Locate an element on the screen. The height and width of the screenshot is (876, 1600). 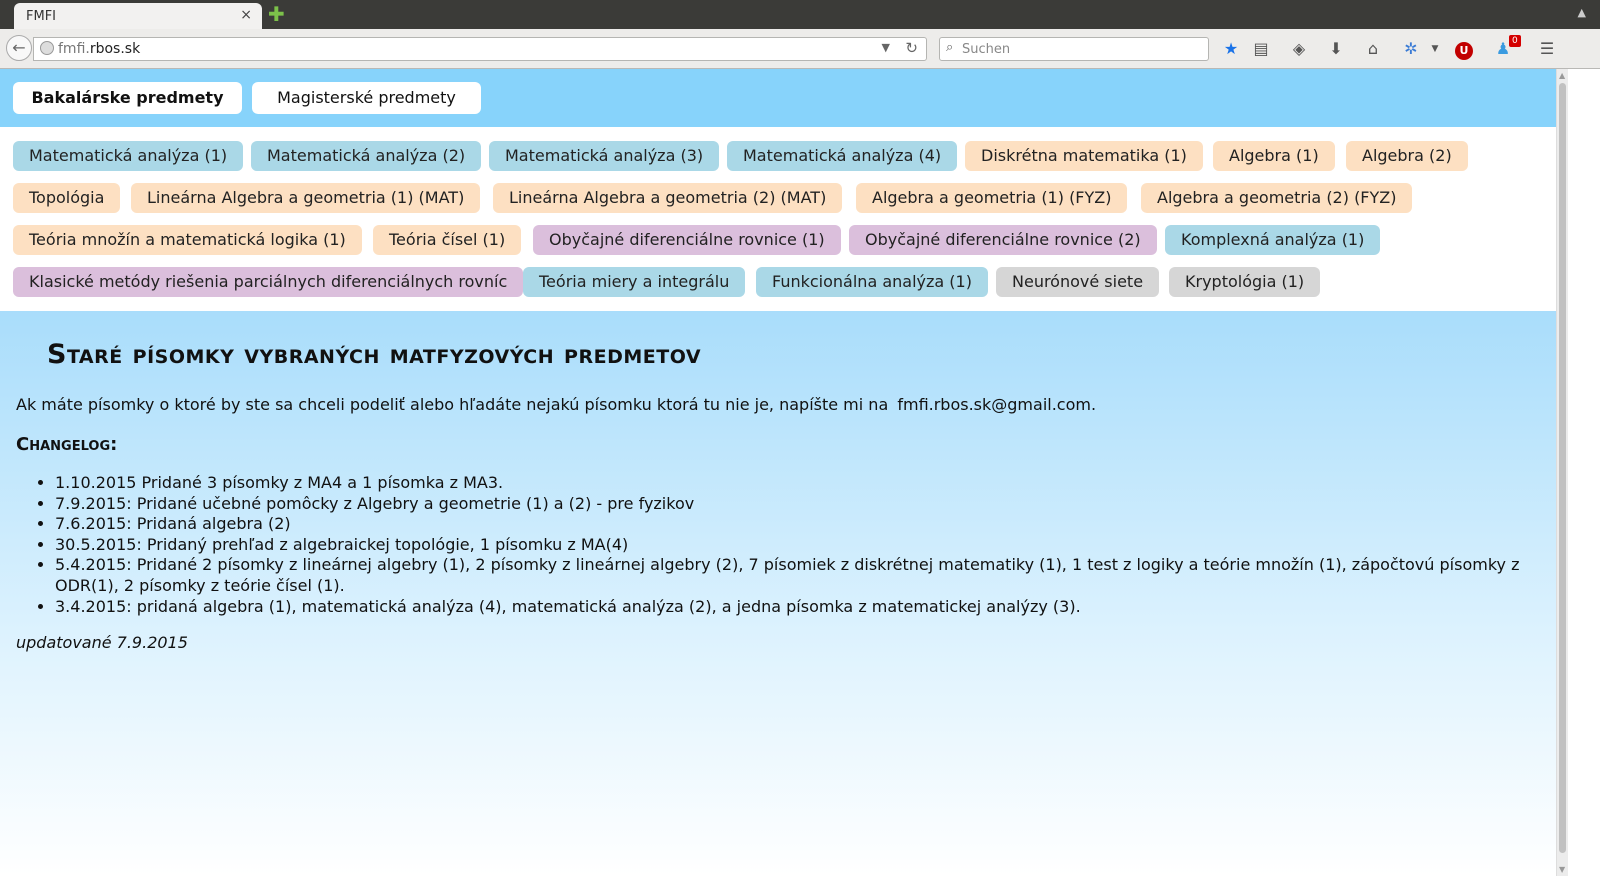
scrollbar-thumb is located at coordinates (1562, 468).